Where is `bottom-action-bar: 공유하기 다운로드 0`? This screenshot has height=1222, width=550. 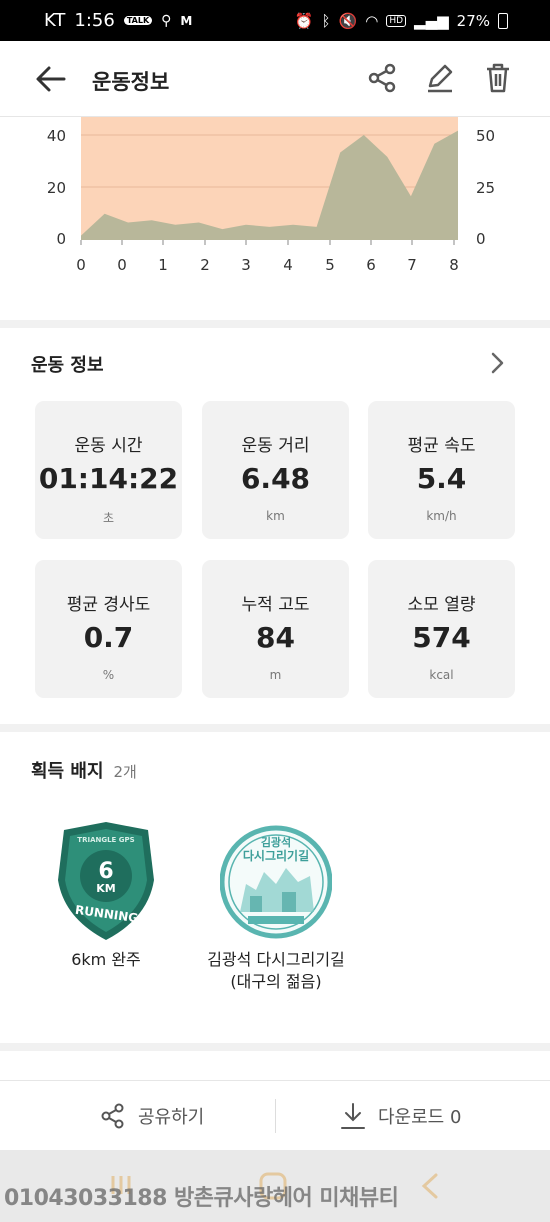
bottom-action-bar: 공유하기 다운로드 0 is located at coordinates (275, 1115).